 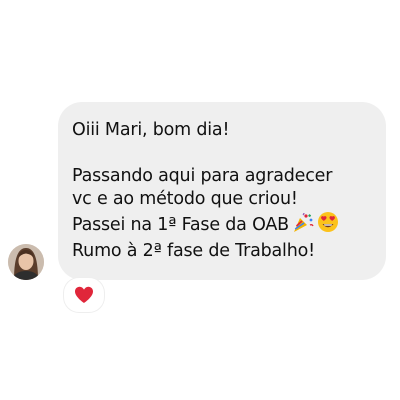 I want to click on message-line-3: vc e ao método que criou!, so click(x=185, y=199).